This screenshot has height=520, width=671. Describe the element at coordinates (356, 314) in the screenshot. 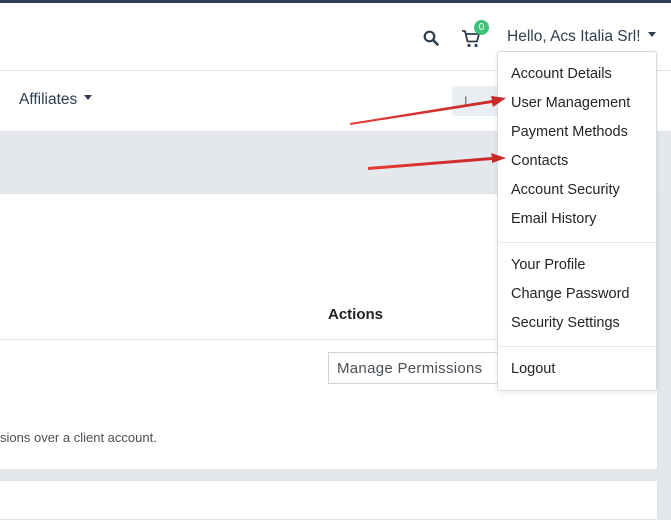

I see `actions-column-header: Actions` at that location.